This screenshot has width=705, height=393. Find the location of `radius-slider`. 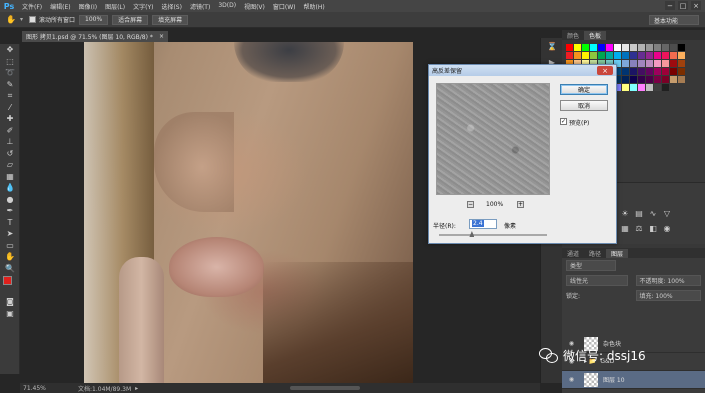

radius-slider is located at coordinates (493, 234).